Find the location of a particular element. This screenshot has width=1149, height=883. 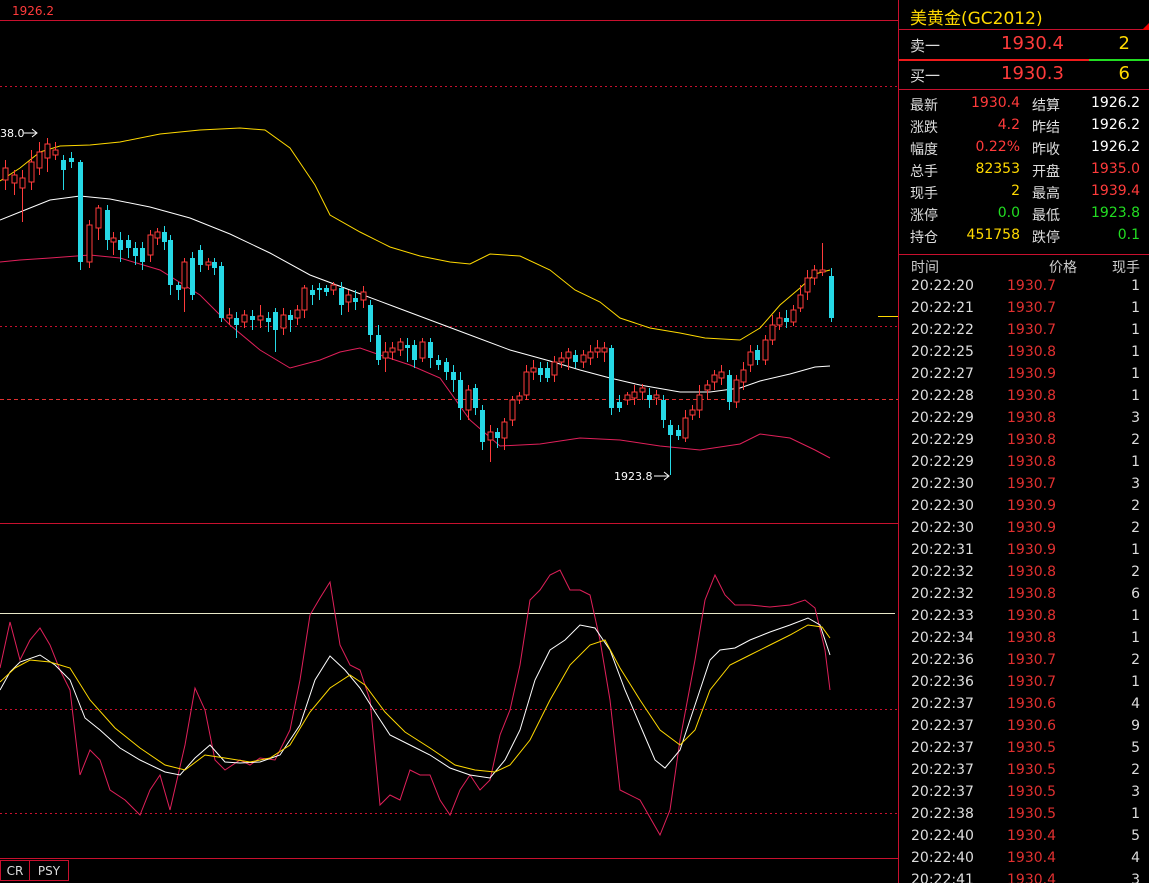

tick-row: 20:22:40 1930.4 4 is located at coordinates (1024, 859).